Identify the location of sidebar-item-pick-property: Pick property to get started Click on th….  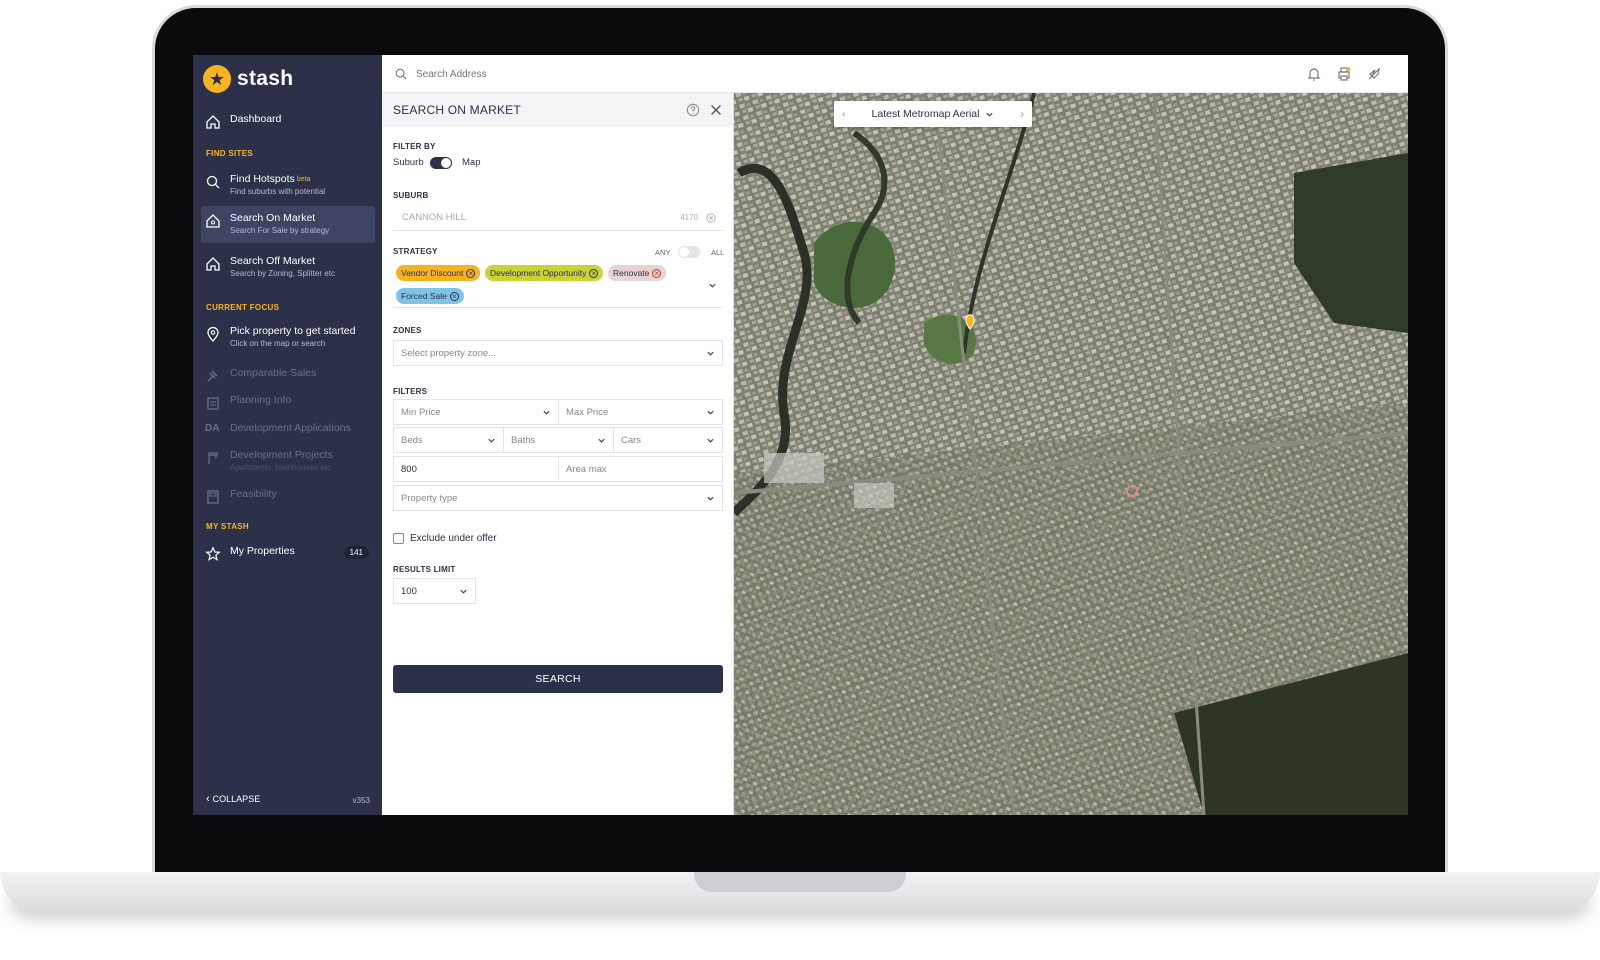
(288, 337).